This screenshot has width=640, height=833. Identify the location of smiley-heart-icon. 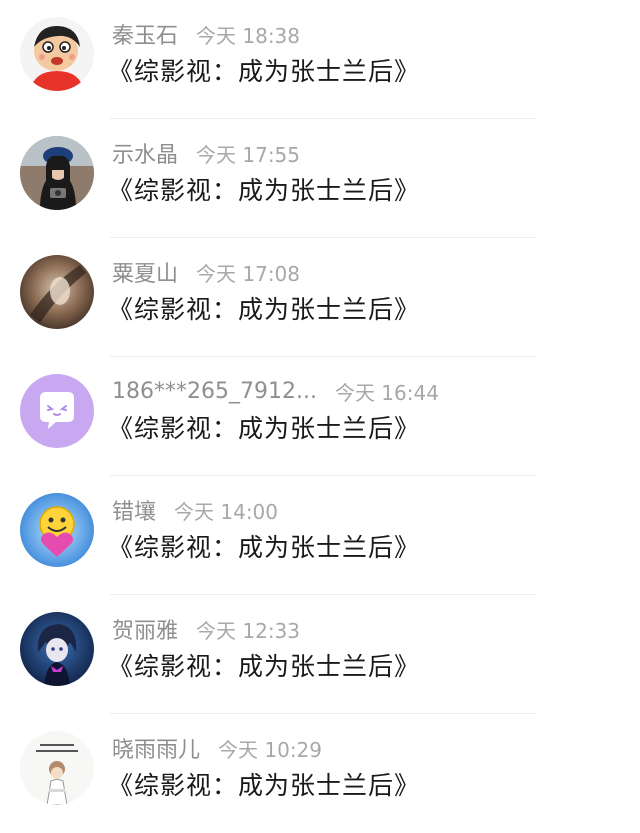
(57, 530).